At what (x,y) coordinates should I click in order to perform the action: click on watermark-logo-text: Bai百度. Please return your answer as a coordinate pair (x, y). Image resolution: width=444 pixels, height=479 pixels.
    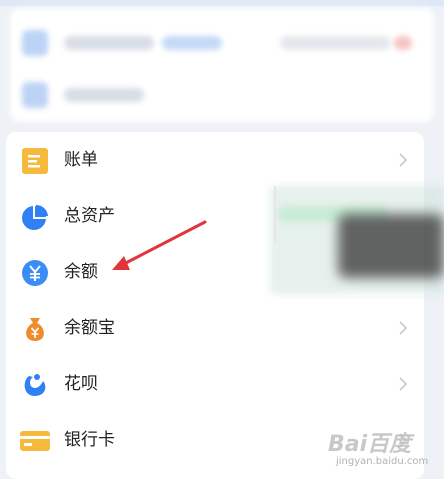
    Looking at the image, I should click on (370, 444).